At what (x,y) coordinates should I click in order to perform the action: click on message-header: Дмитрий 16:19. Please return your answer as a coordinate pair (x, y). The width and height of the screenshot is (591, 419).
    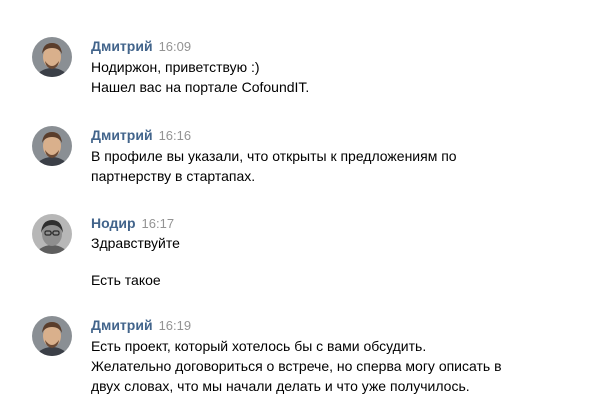
    Looking at the image, I should click on (141, 325).